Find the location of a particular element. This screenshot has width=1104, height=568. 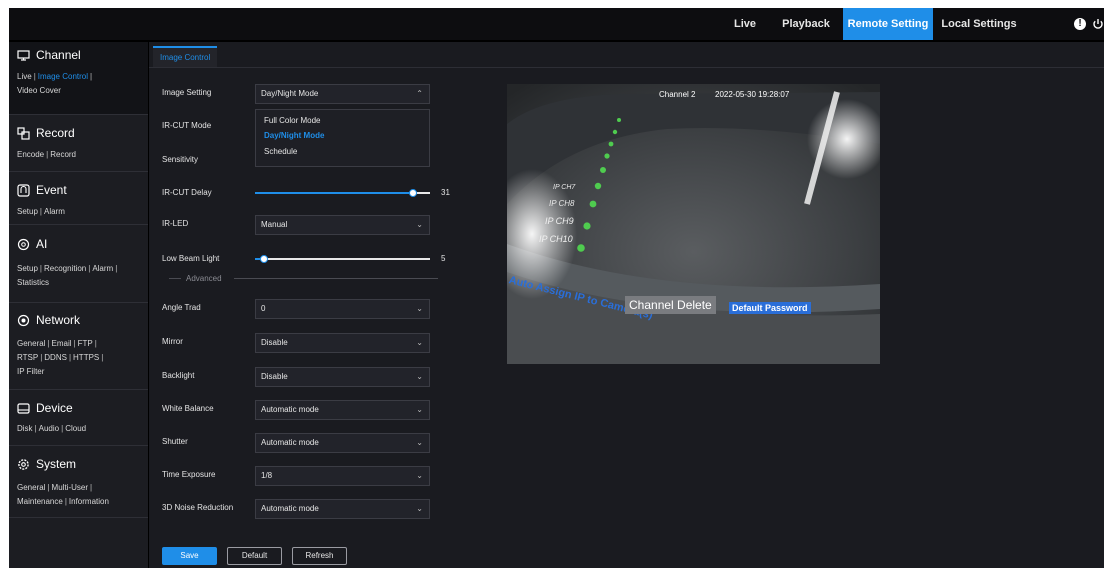

sidebar-link-maintenance: Maintenance is located at coordinates (40, 501).